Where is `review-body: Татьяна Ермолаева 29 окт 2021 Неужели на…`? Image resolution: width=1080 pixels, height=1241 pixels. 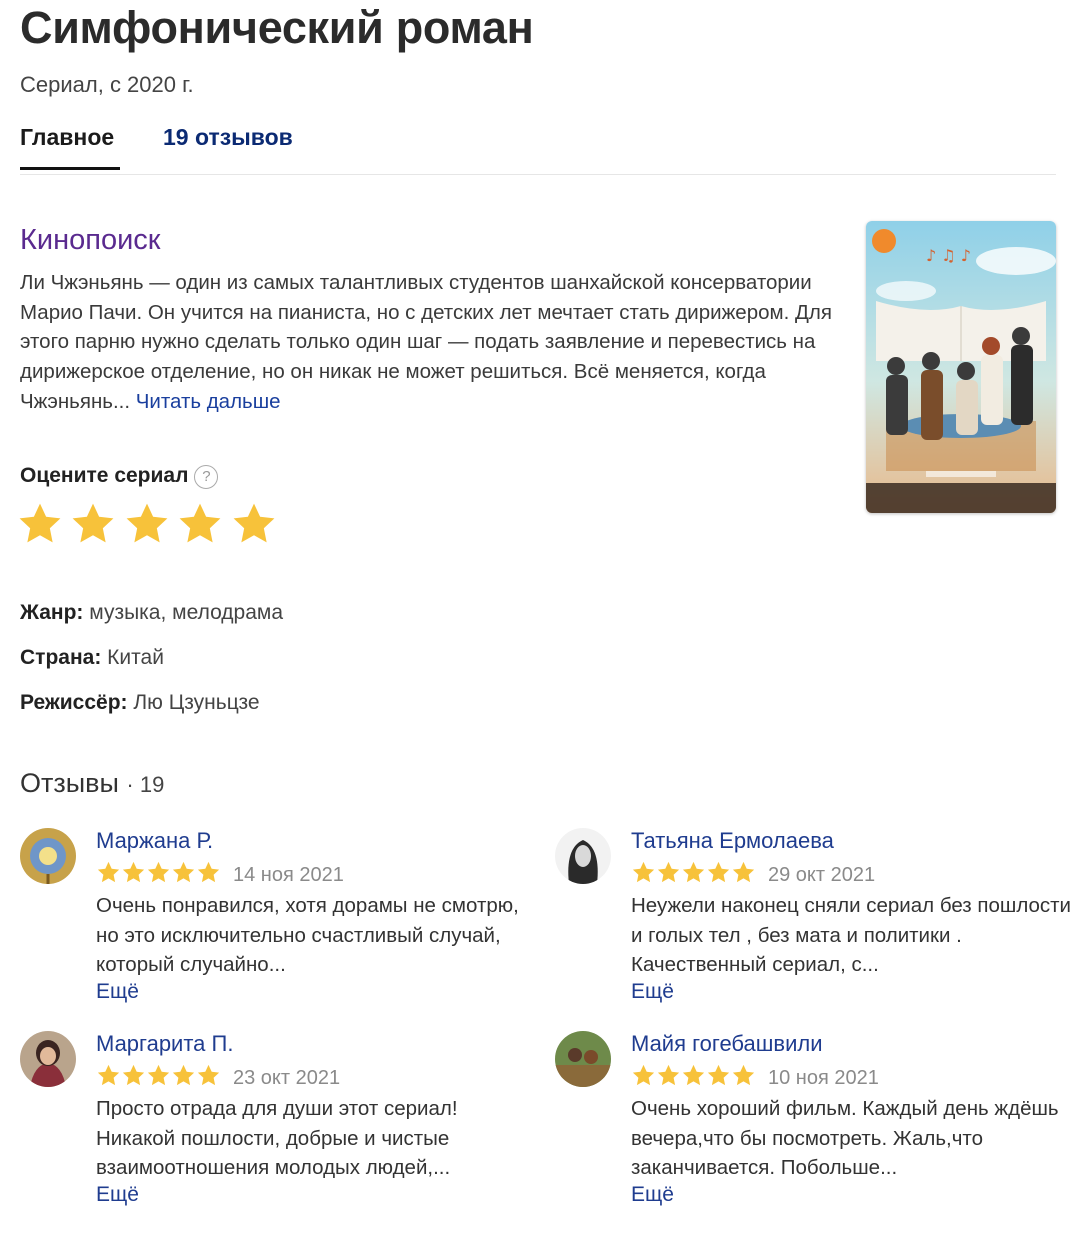
review-body: Татьяна Ермолаева 29 окт 2021 Неужели на… is located at coordinates (851, 916).